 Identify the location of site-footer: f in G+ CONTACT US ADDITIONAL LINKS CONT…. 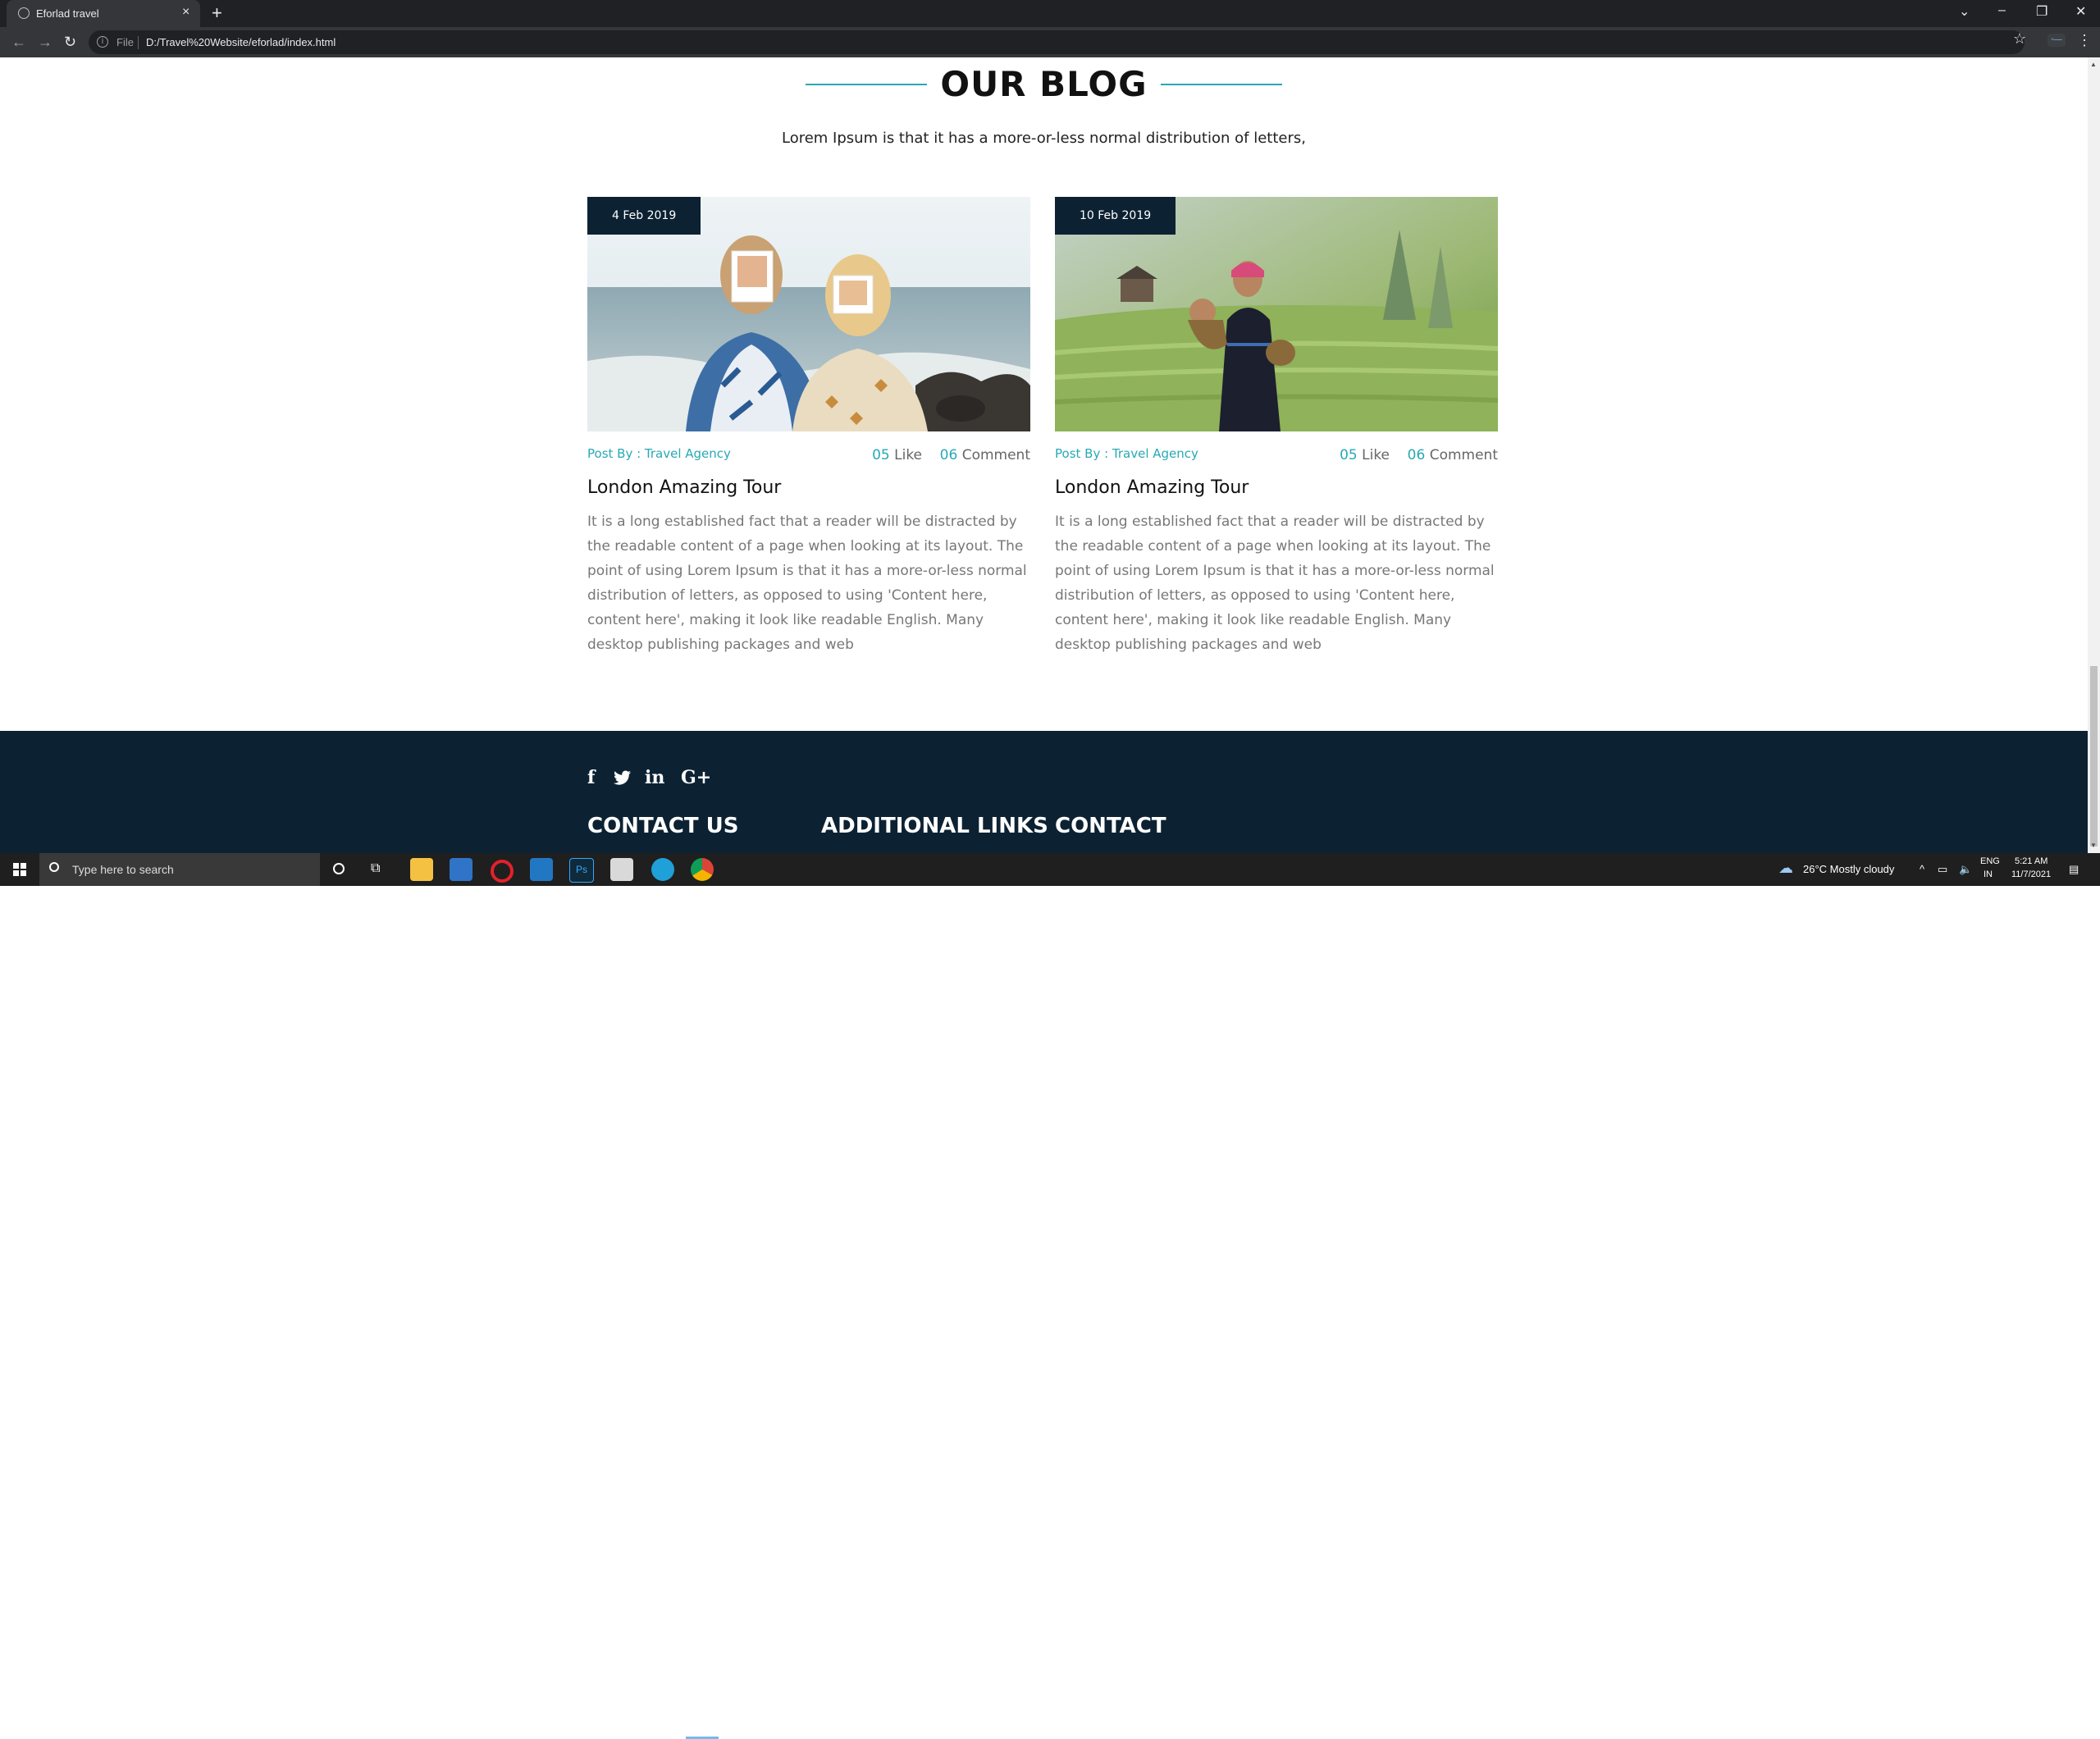
(1044, 792).